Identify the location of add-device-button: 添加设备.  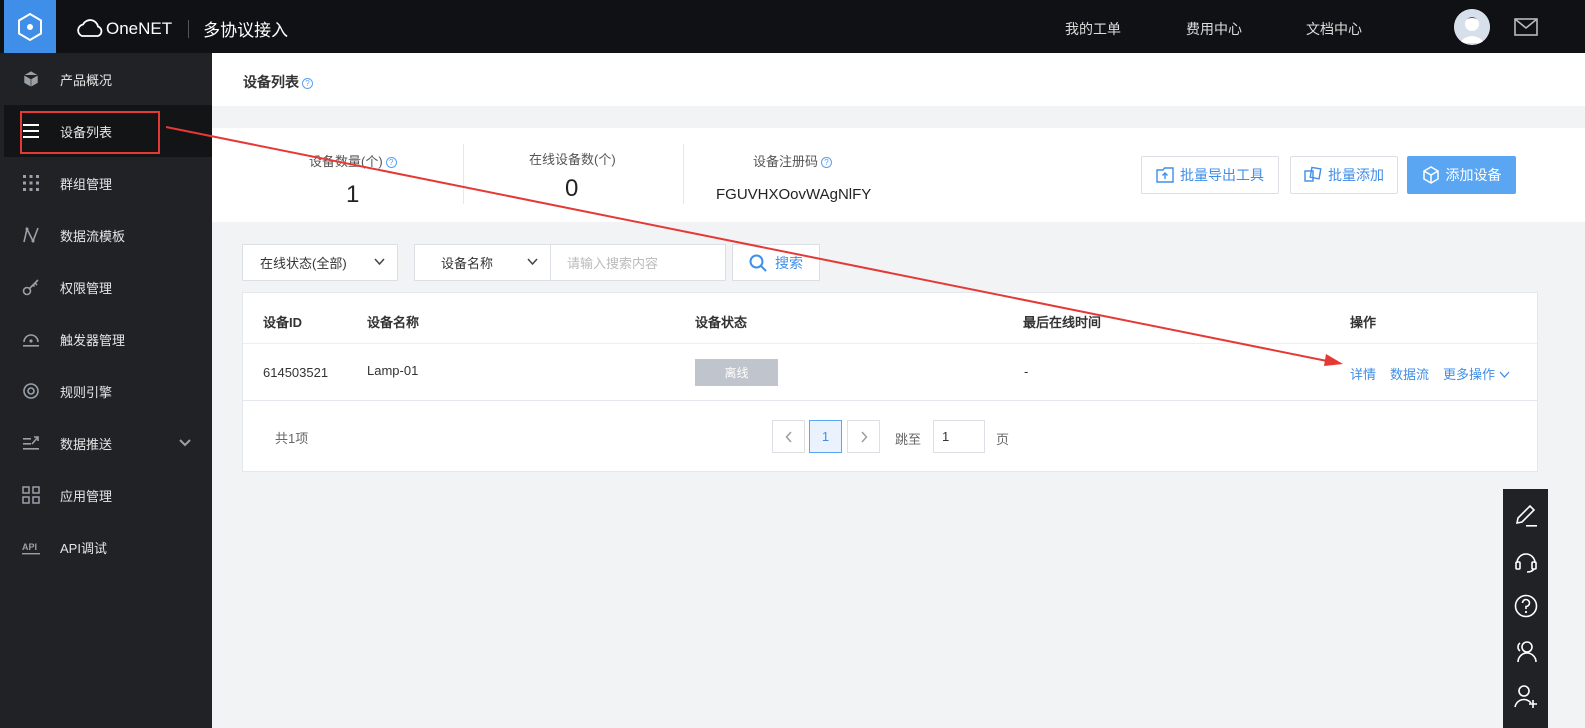
(1461, 175).